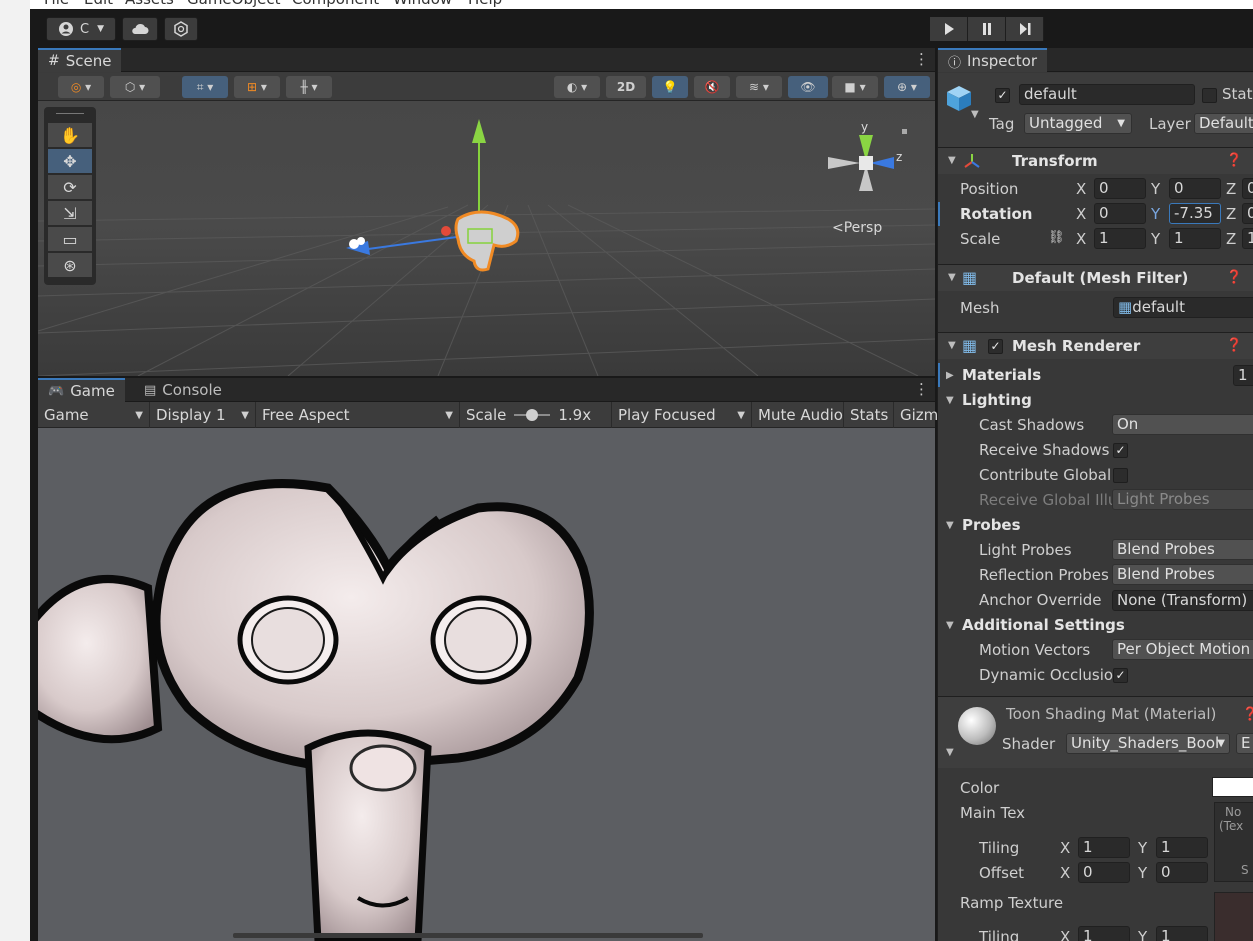 The width and height of the screenshot is (1253, 941). I want to click on tiling-y-label: Y, so click(1142, 848).